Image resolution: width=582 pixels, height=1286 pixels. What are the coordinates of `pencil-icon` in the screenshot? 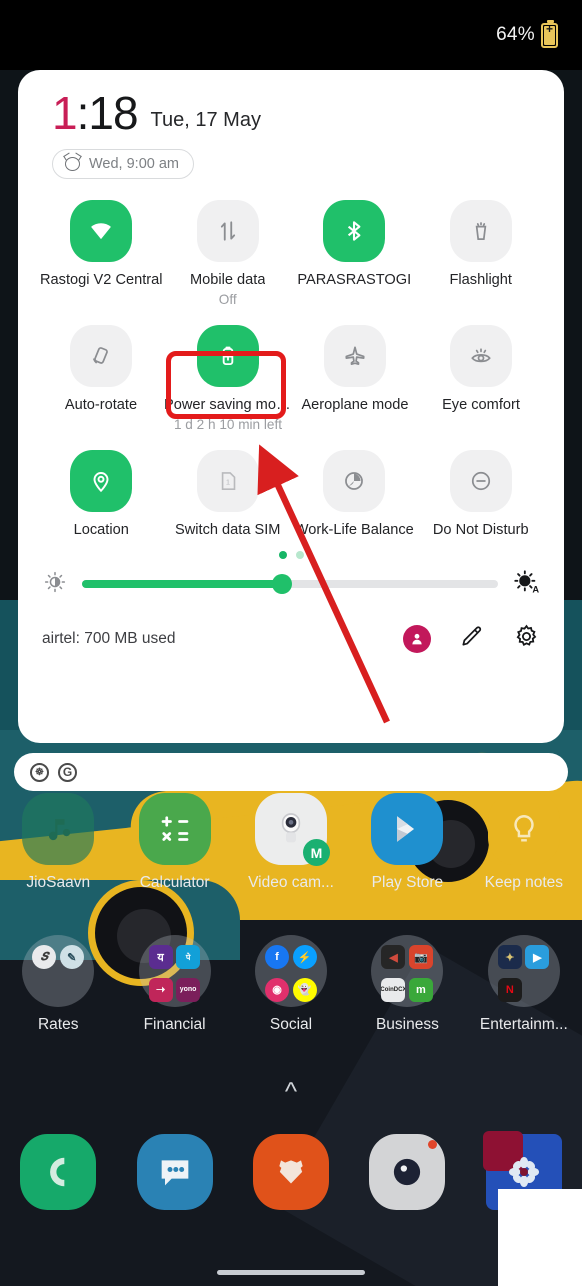 It's located at (472, 638).